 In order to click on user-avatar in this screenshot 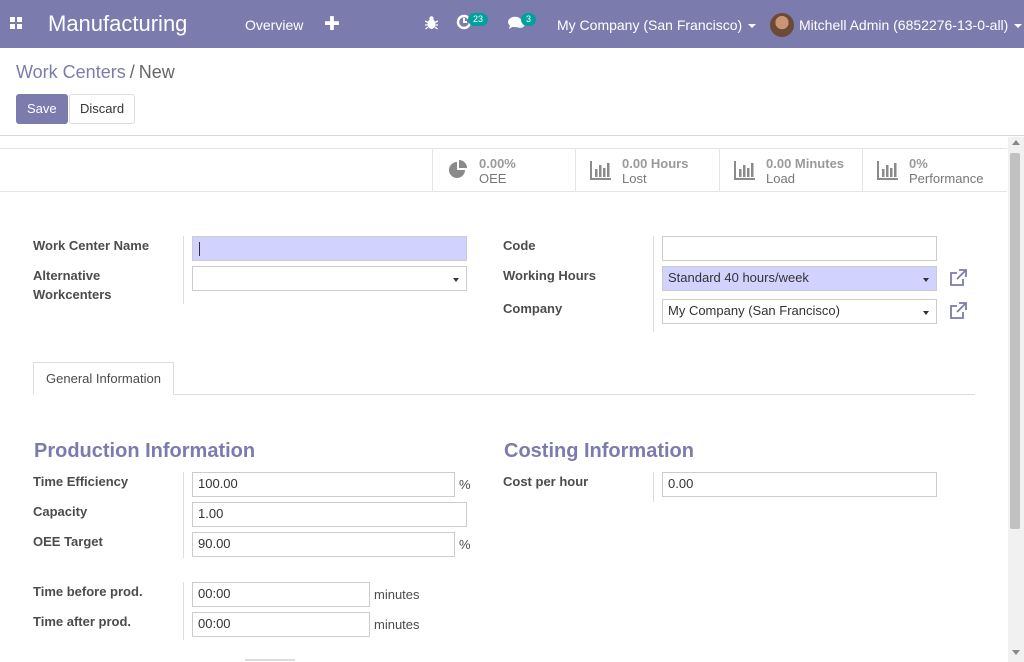, I will do `click(782, 25)`.